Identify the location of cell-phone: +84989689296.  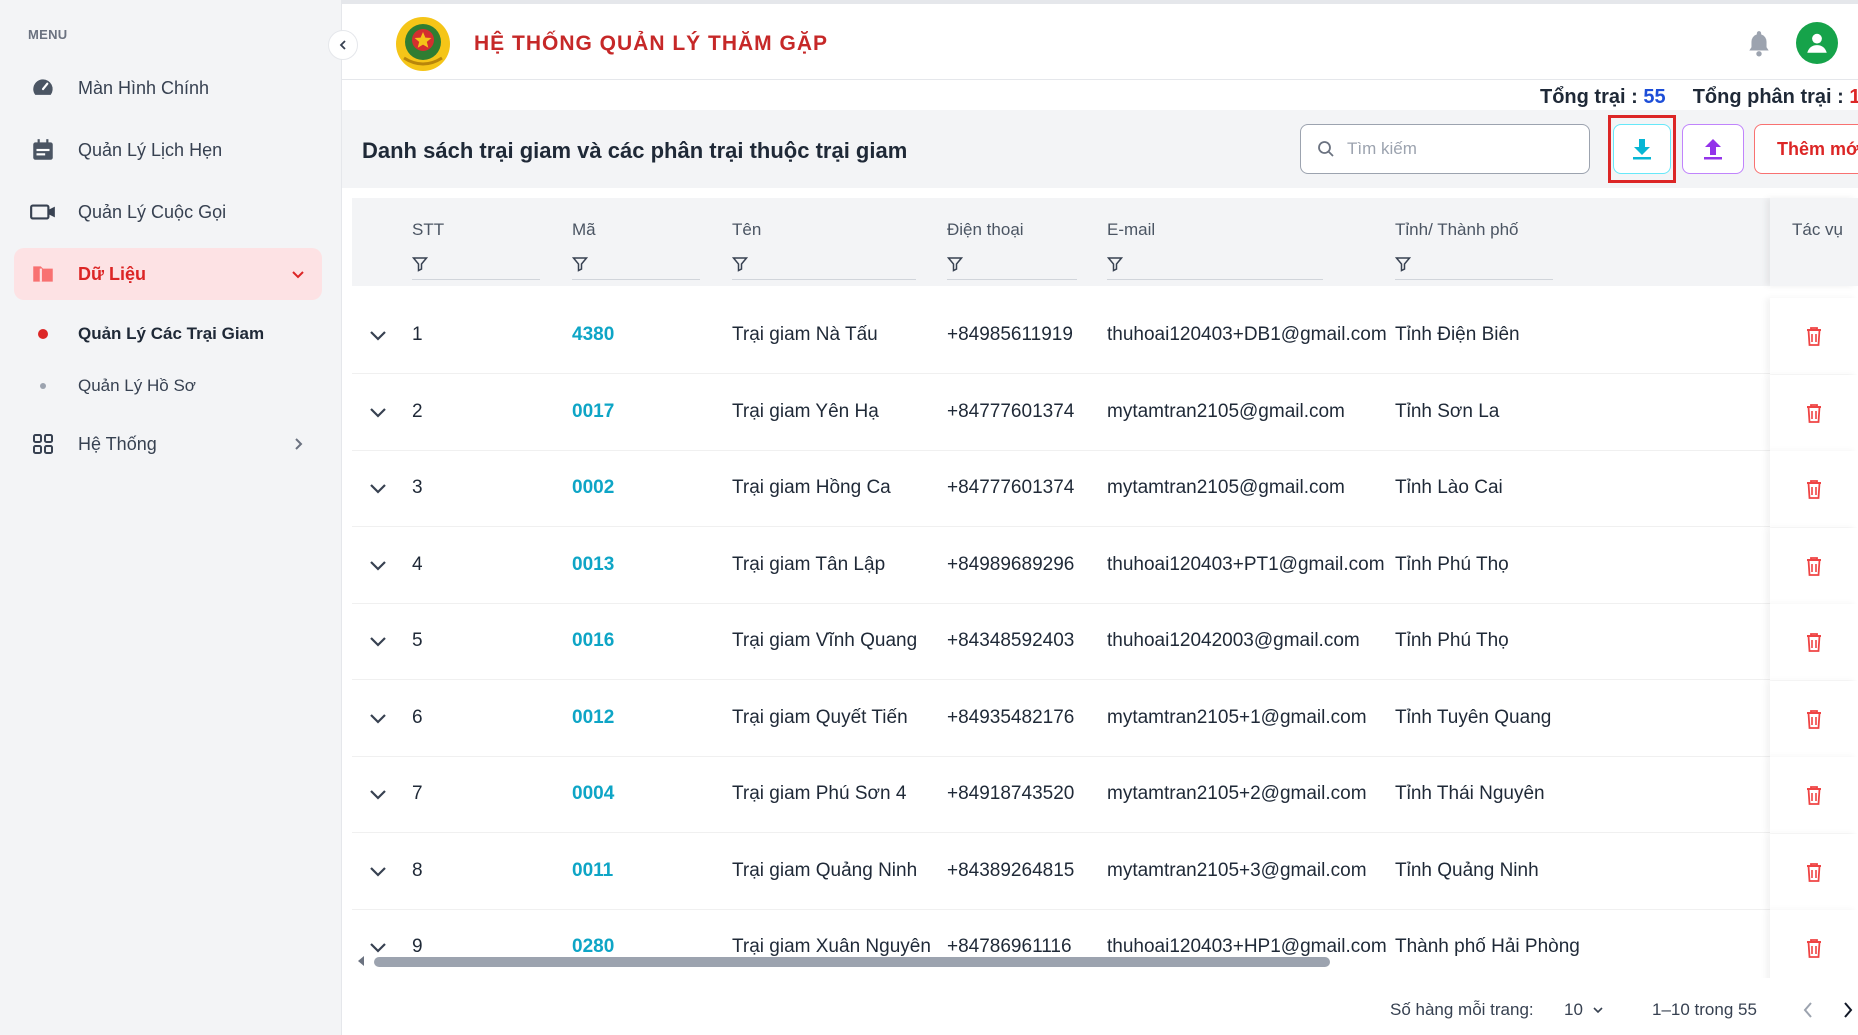
(1011, 564).